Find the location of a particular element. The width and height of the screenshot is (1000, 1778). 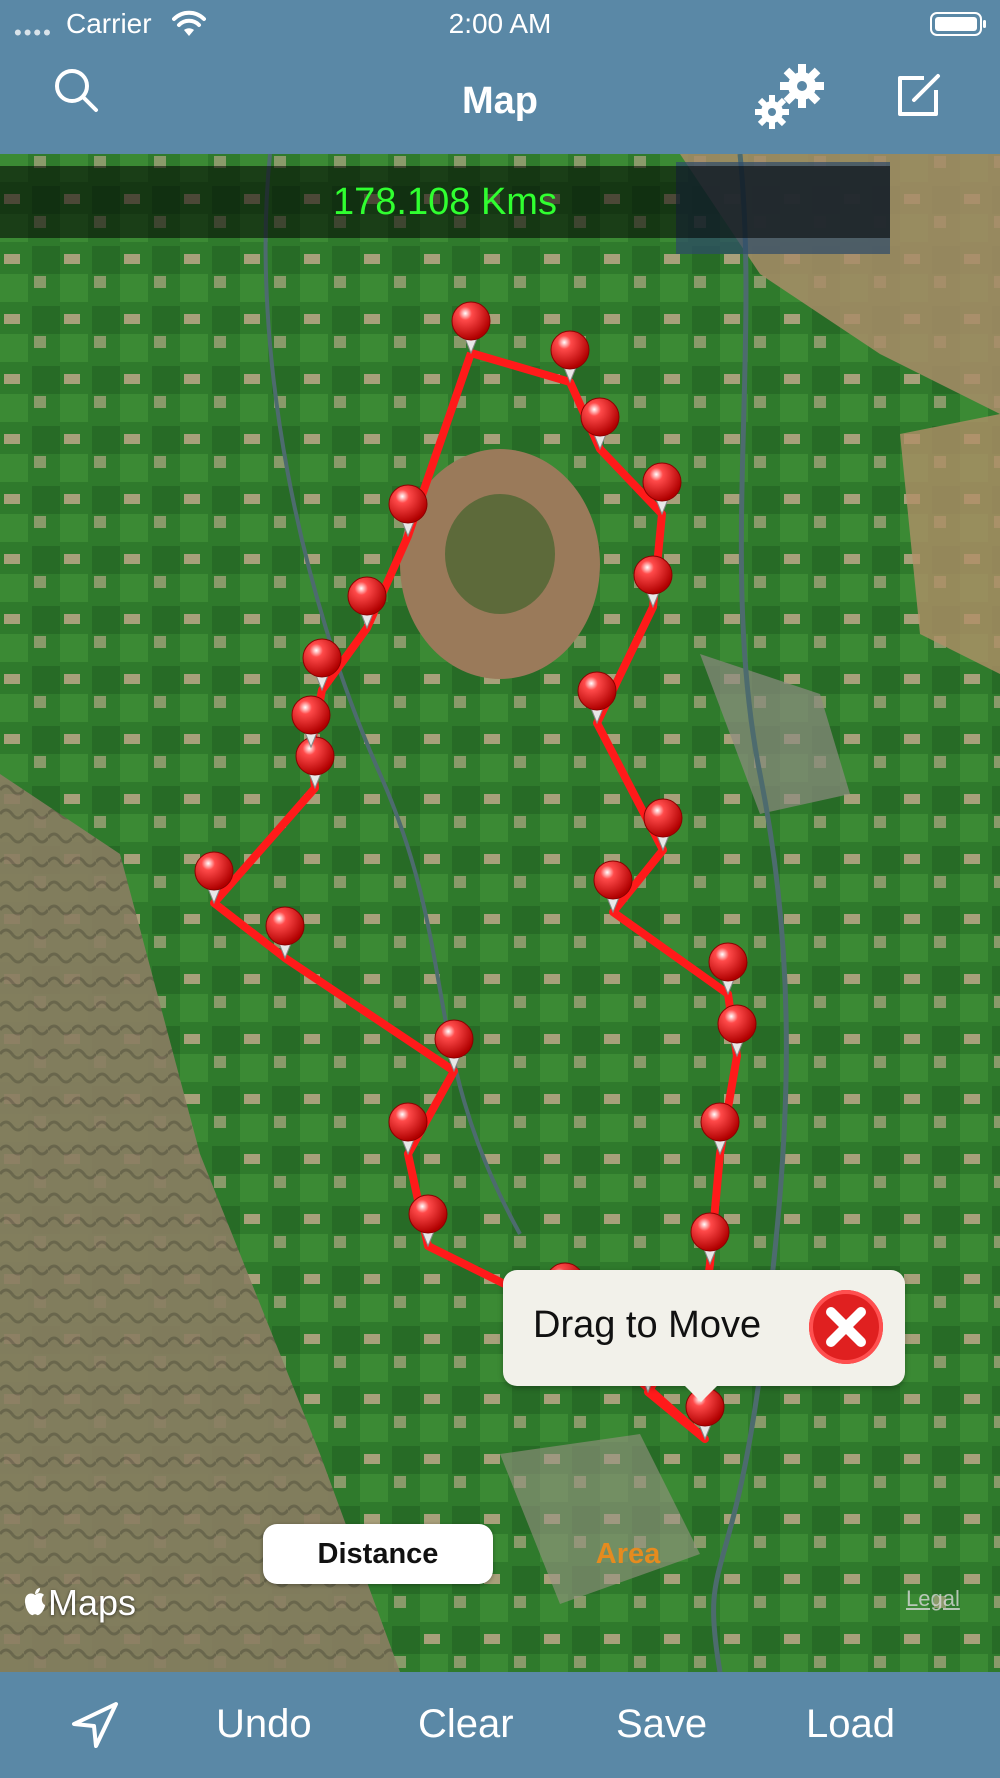

settings-gears-icon is located at coordinates (790, 98).